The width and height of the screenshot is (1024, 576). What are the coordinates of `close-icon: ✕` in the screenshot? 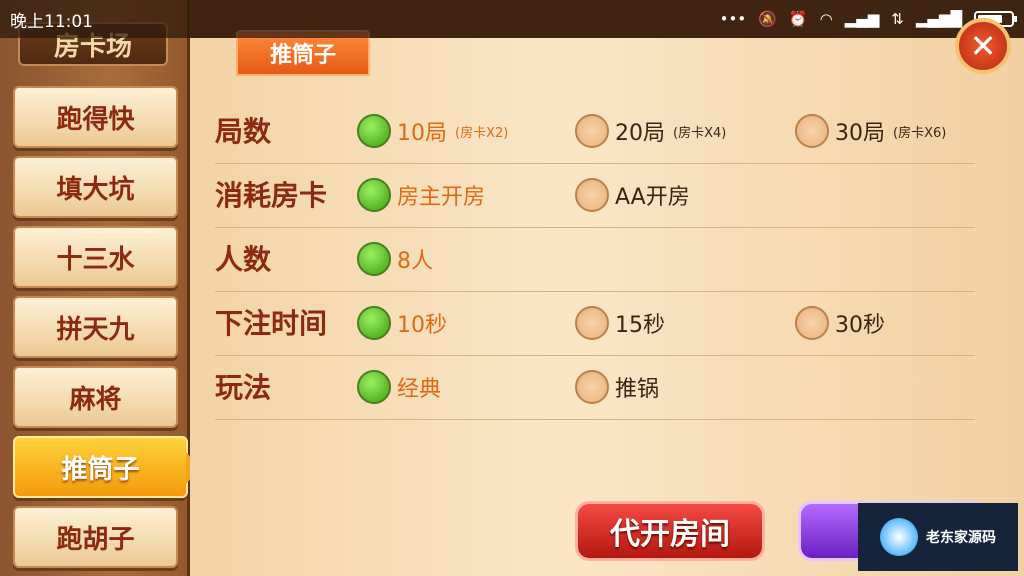 It's located at (983, 46).